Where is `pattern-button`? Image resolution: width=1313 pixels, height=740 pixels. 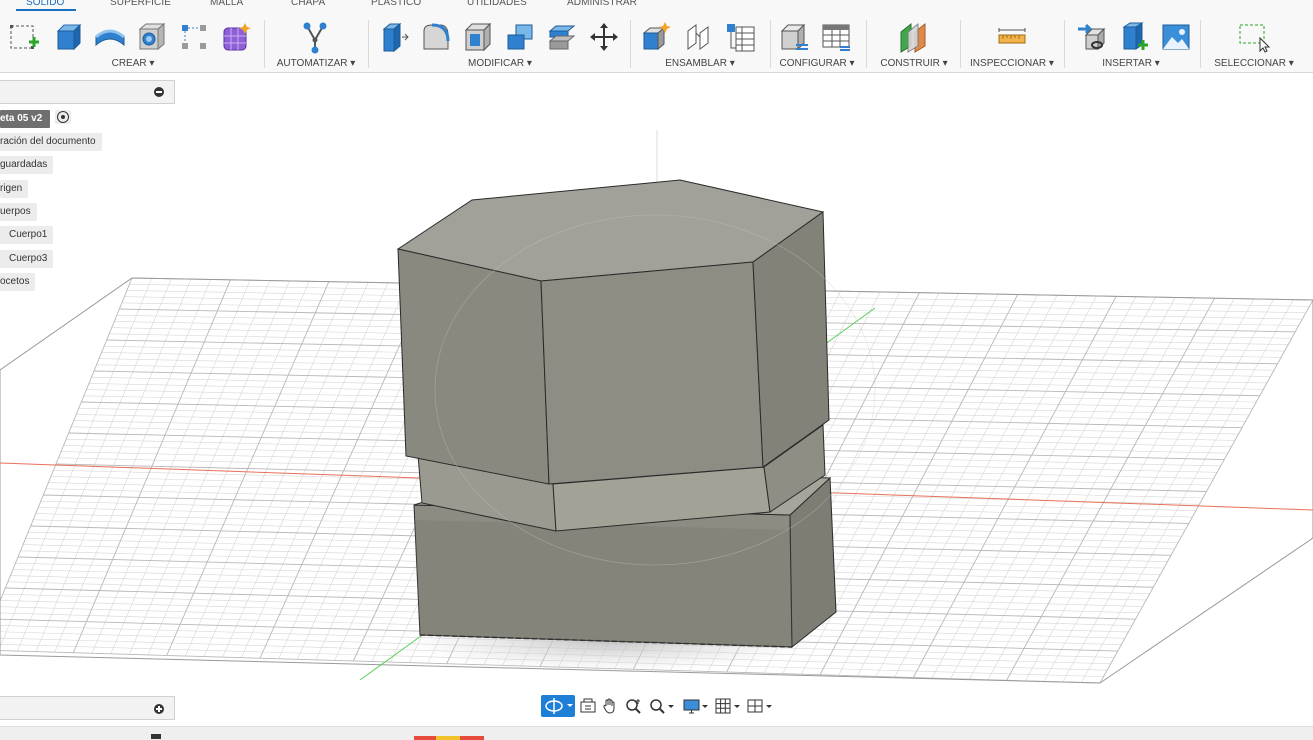
pattern-button is located at coordinates (194, 37).